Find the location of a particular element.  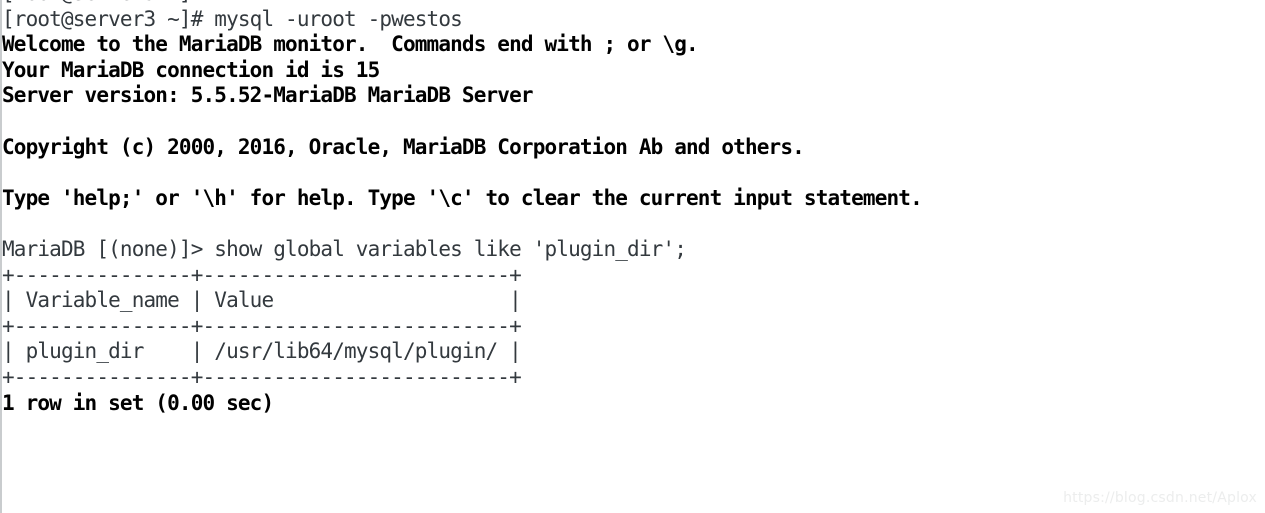

line-clipped-top: [root@server3 ~]# is located at coordinates (632, 3).